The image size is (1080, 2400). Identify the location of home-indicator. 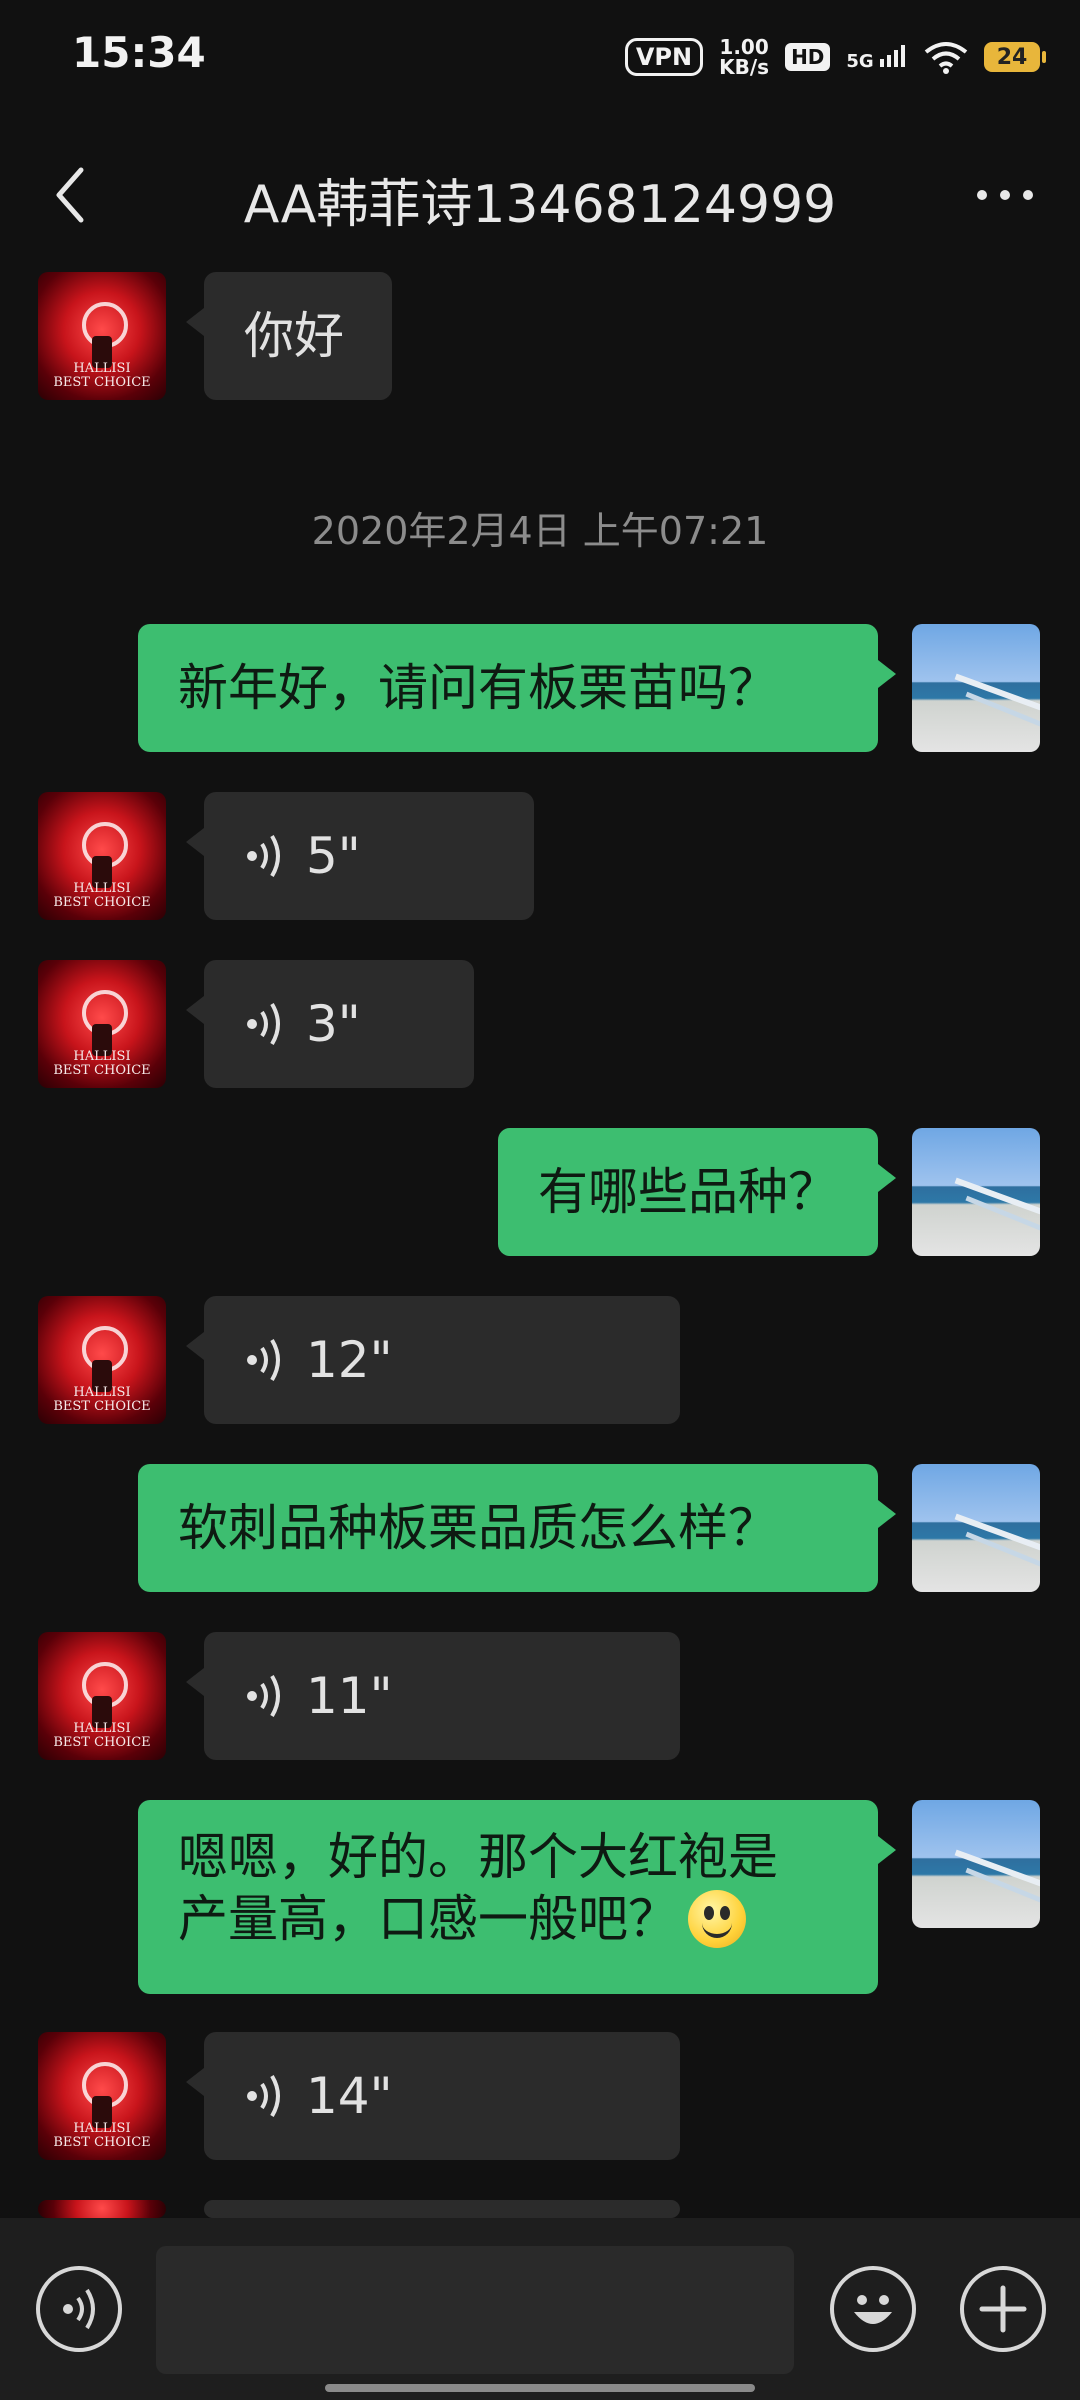
(540, 2388).